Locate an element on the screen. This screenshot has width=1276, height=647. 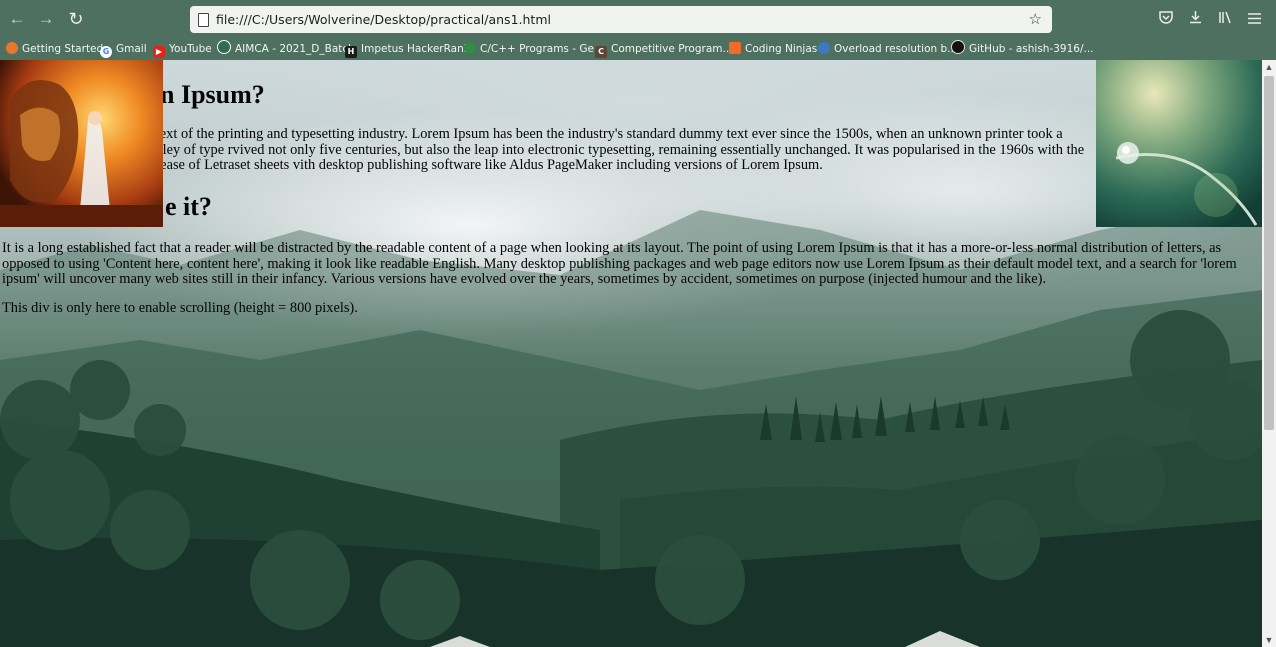
scroll-up-arrow-icon: ▲ is located at coordinates (1269, 67).